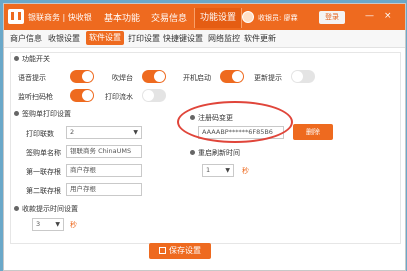 The width and height of the screenshot is (407, 271). I want to click on minimize-icon: —, so click(369, 16).